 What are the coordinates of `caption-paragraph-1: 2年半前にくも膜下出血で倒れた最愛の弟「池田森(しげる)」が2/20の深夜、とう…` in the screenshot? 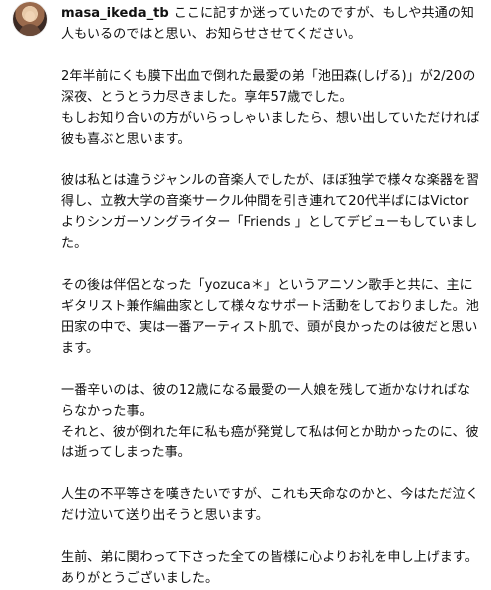 It's located at (270, 107).